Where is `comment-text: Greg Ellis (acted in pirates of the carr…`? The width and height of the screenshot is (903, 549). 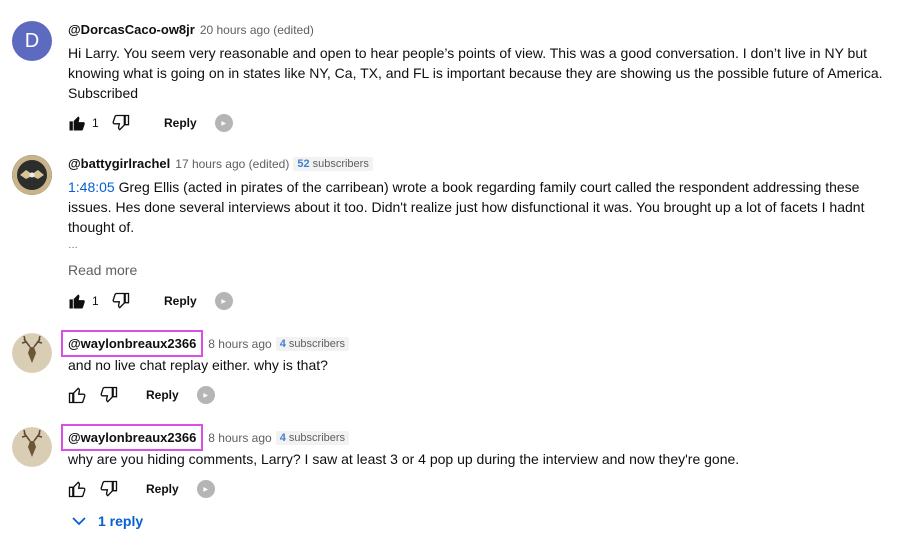
comment-text: Greg Ellis (acted in pirates of the carr… is located at coordinates (466, 207).